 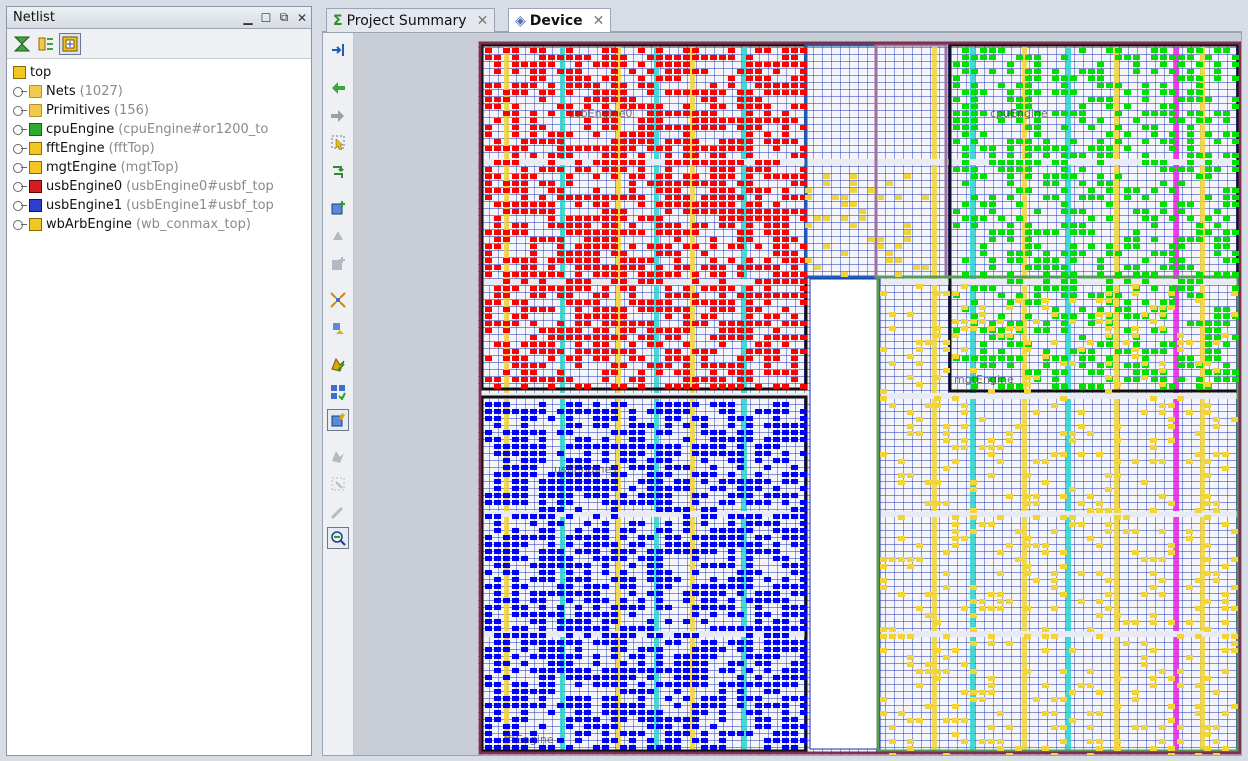 I want to click on tree-item-cpuengine: cpuEngine (cpuEngine#or1200_to, so click(x=162, y=129).